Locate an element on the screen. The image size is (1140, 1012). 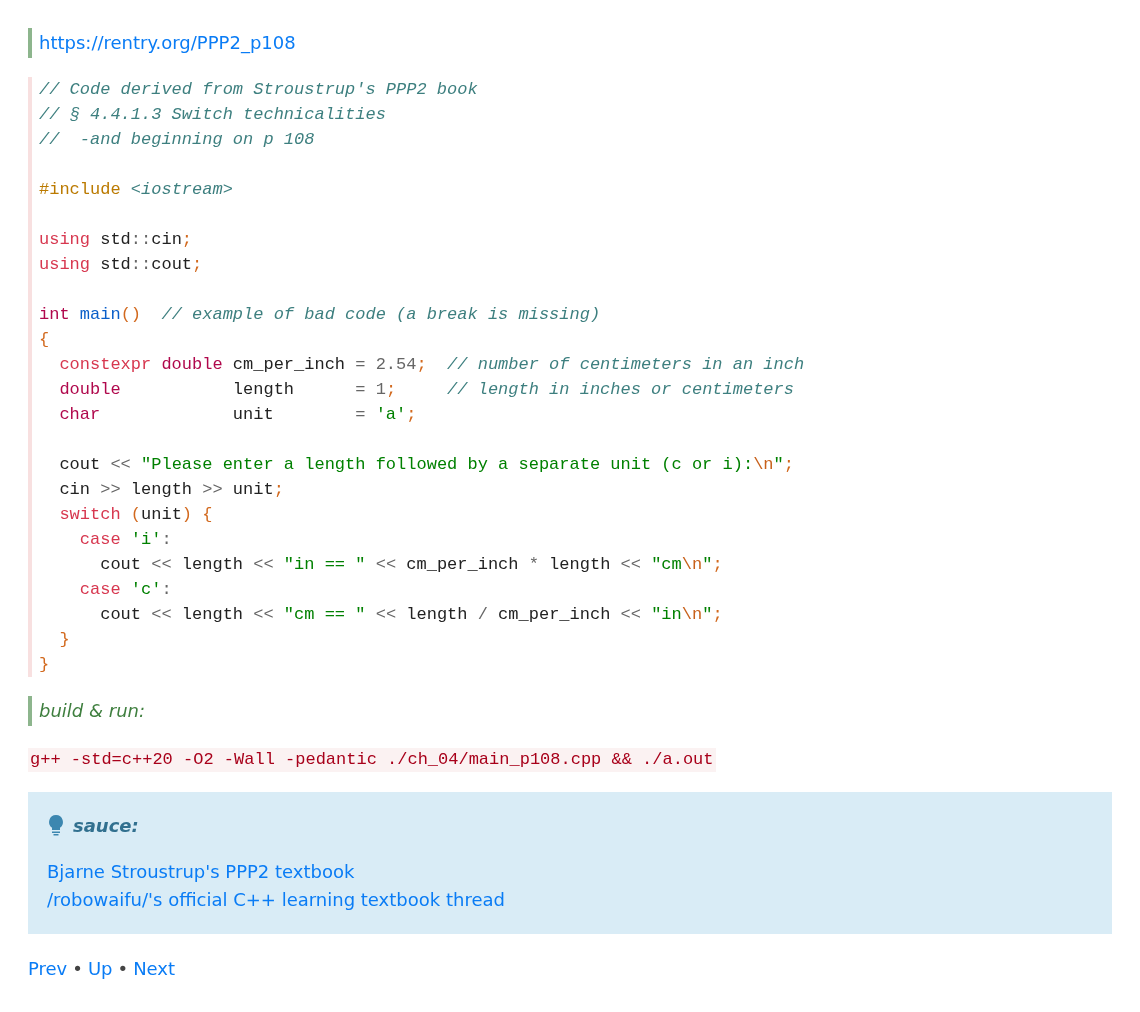
lightbulb-icon is located at coordinates (56, 825).